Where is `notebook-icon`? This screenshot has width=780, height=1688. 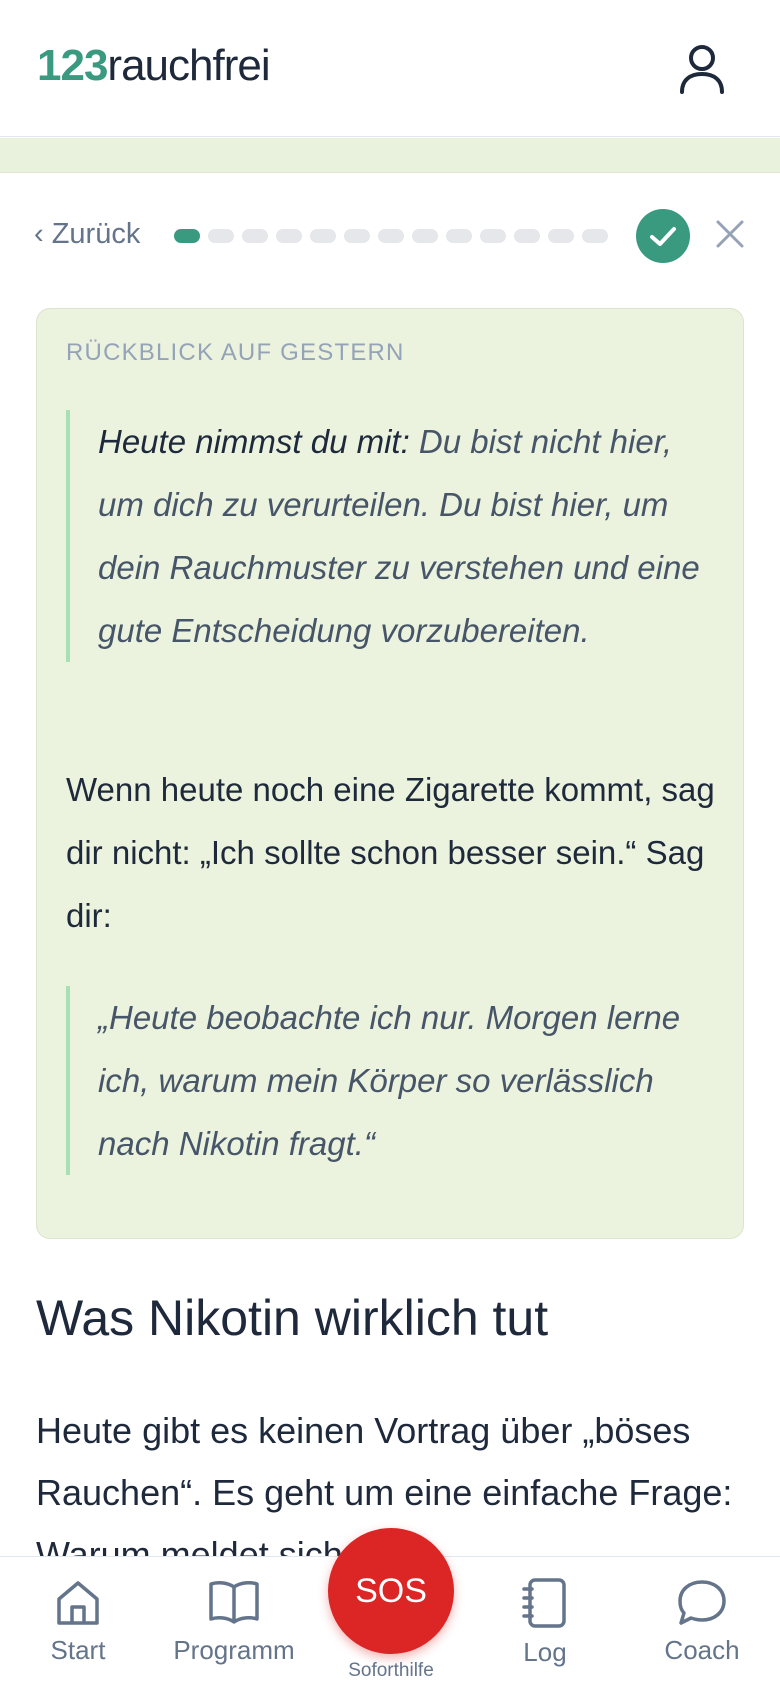
notebook-icon is located at coordinates (544, 1603).